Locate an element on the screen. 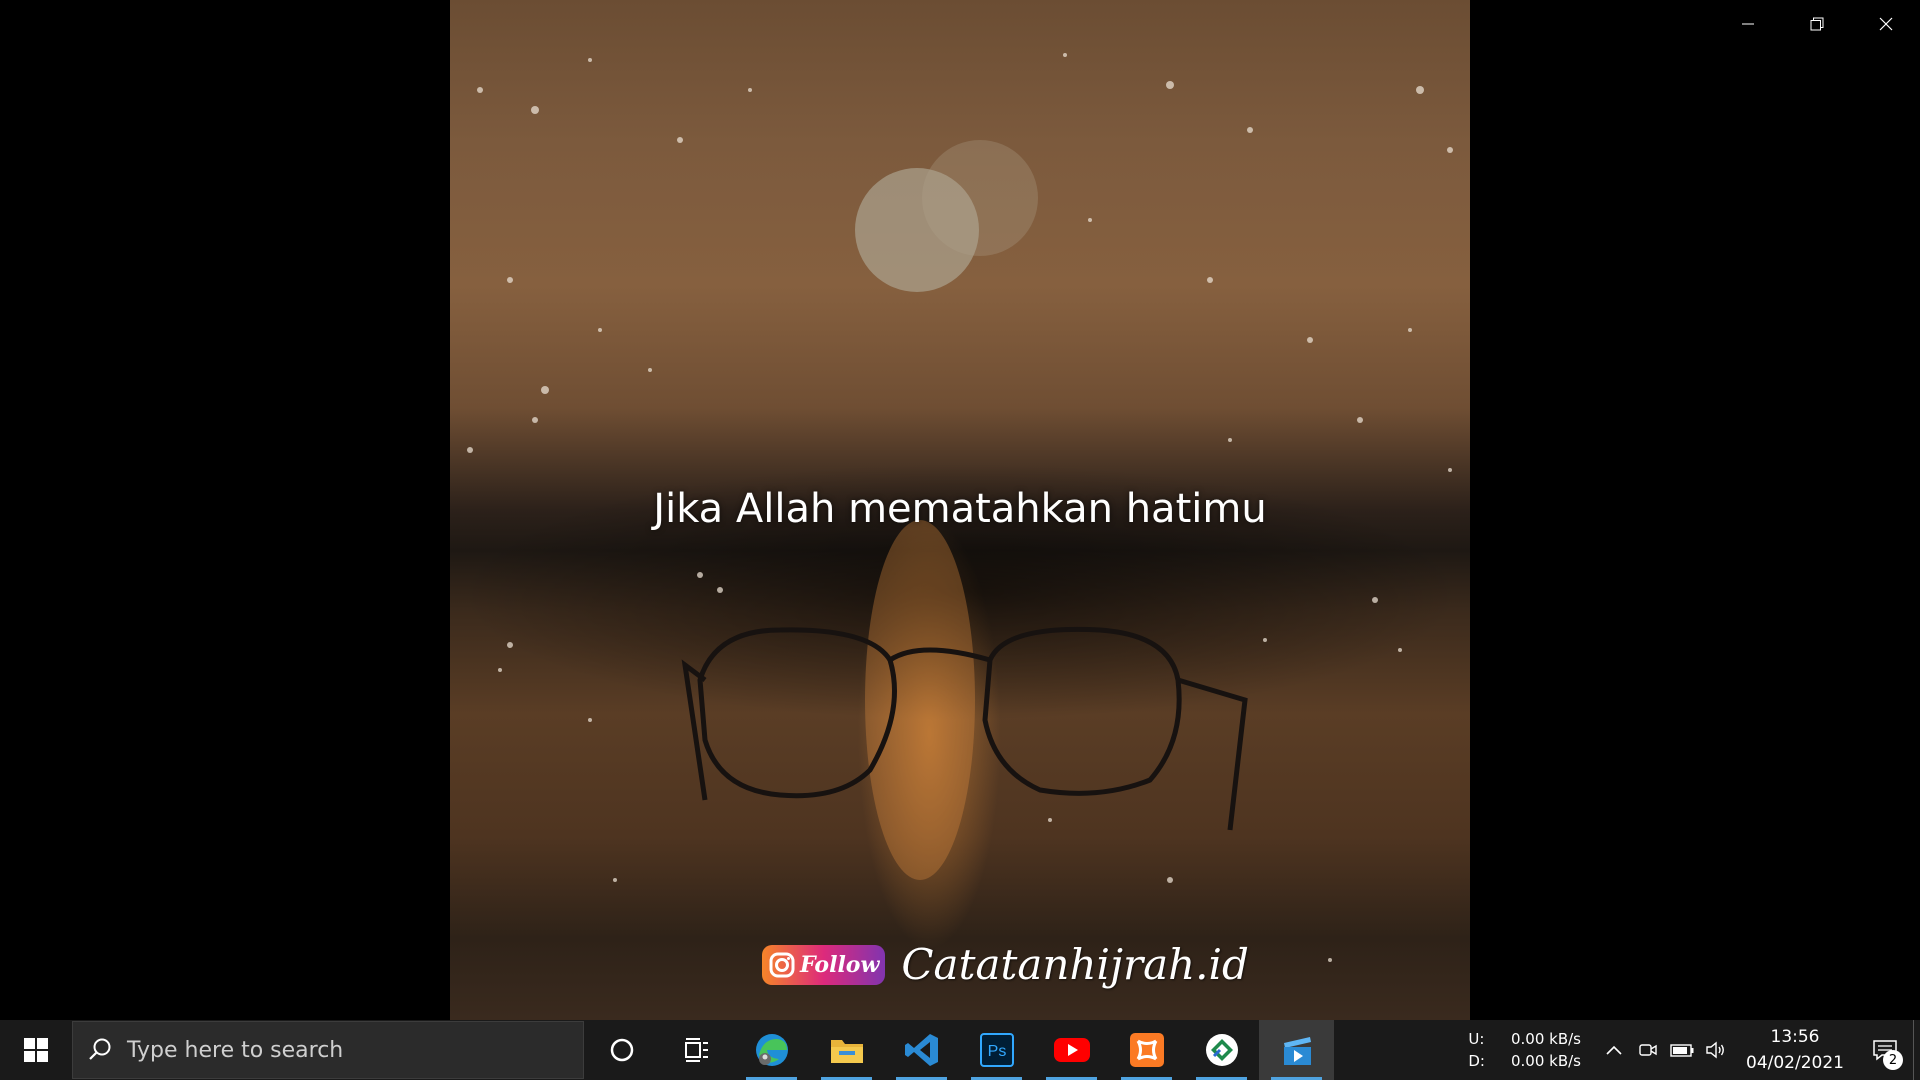 This screenshot has width=1920, height=1080. upload-label: U: is located at coordinates (1476, 1039).